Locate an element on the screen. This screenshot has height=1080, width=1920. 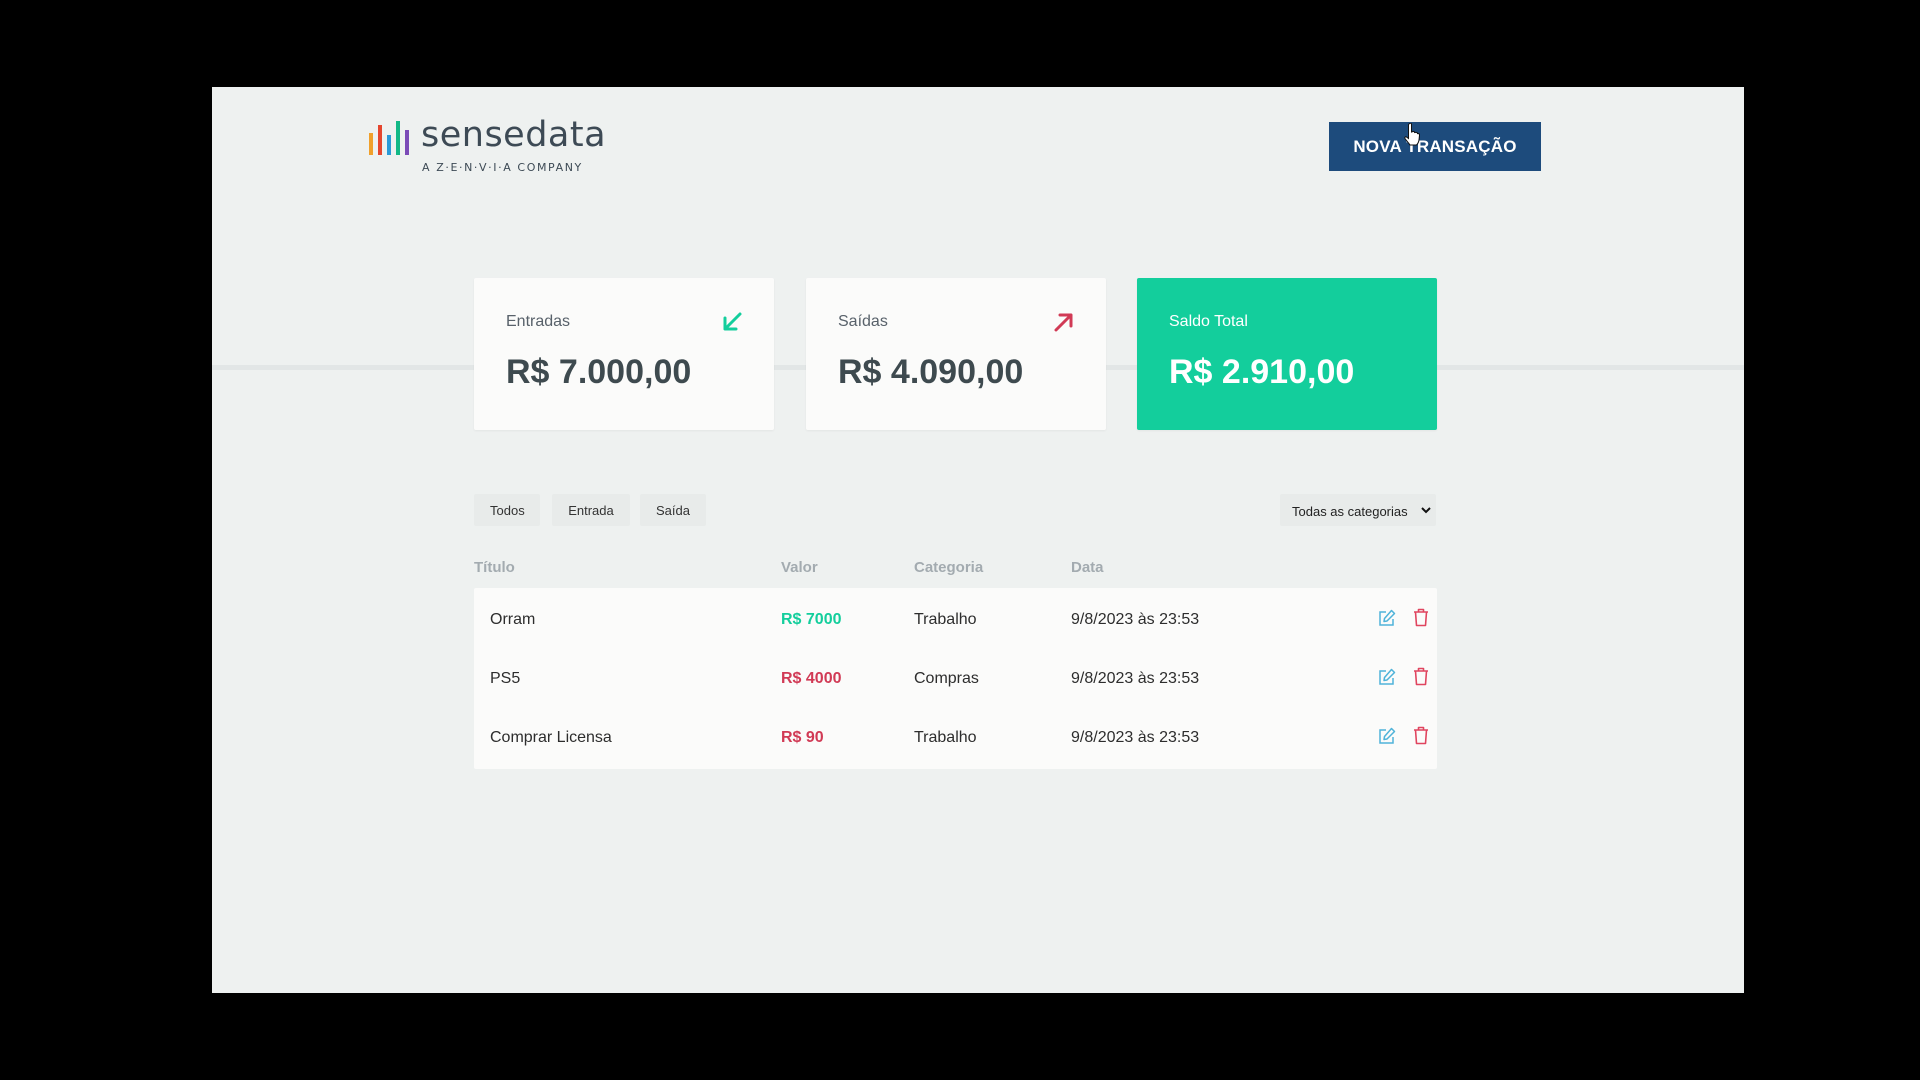
filter-expense-button: Saída is located at coordinates (673, 510).